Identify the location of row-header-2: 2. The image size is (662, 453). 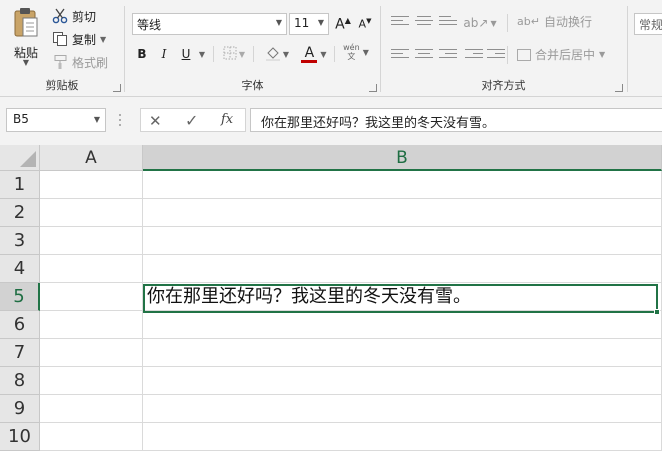
(20, 213).